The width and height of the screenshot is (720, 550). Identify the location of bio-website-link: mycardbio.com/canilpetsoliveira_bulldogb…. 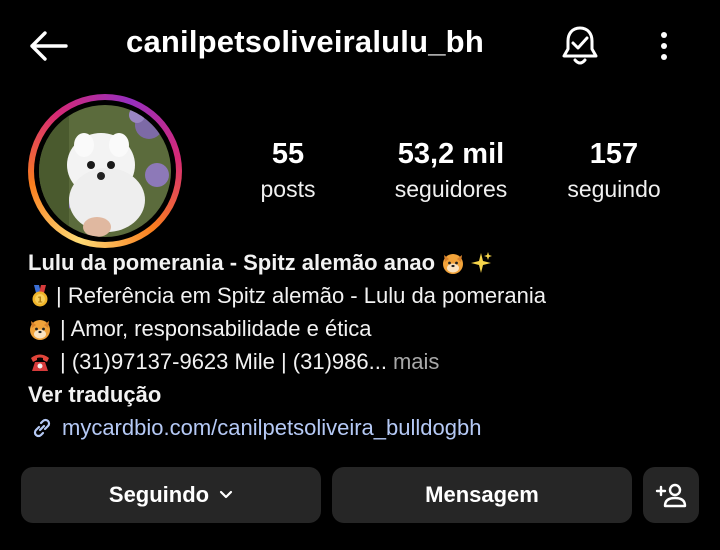
(363, 427).